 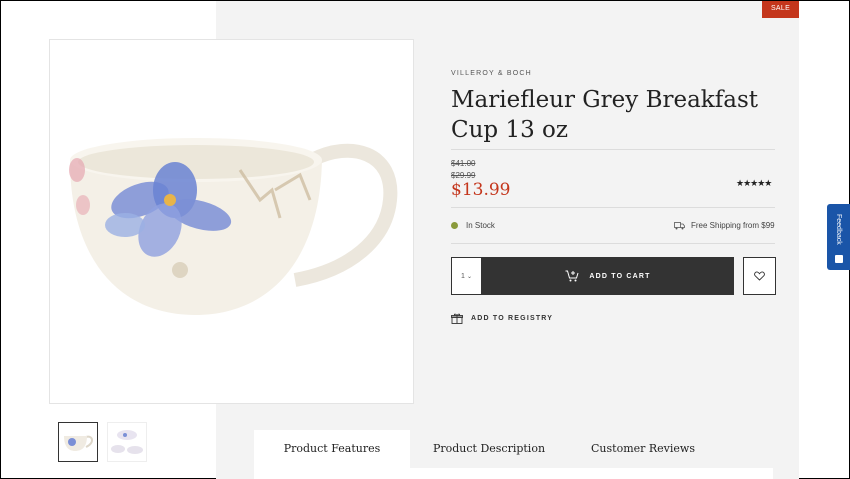 I want to click on feedback-icon, so click(x=839, y=259).